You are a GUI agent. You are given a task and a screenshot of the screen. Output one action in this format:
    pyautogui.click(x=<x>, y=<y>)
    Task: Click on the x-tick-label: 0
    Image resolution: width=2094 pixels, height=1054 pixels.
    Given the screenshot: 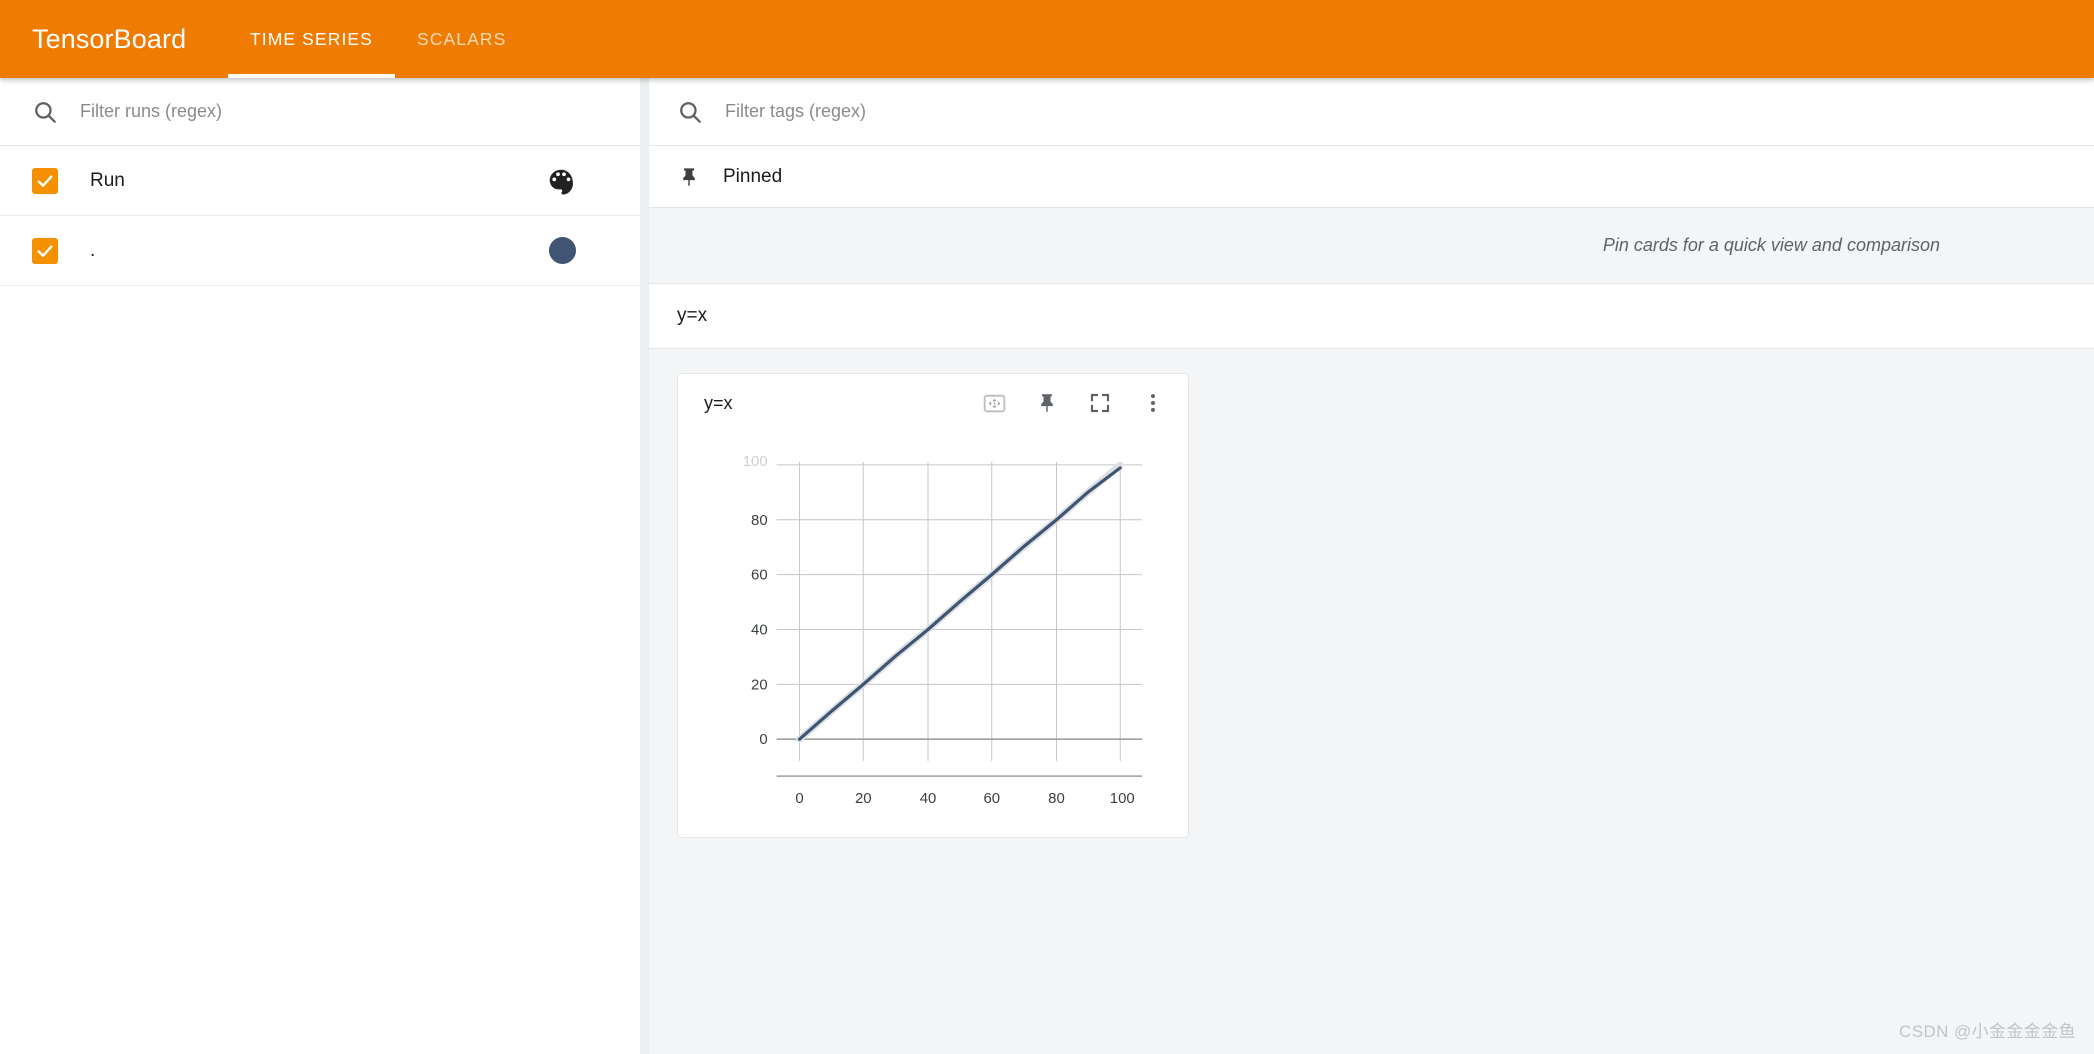 What is the action you would take?
    pyautogui.click(x=799, y=798)
    